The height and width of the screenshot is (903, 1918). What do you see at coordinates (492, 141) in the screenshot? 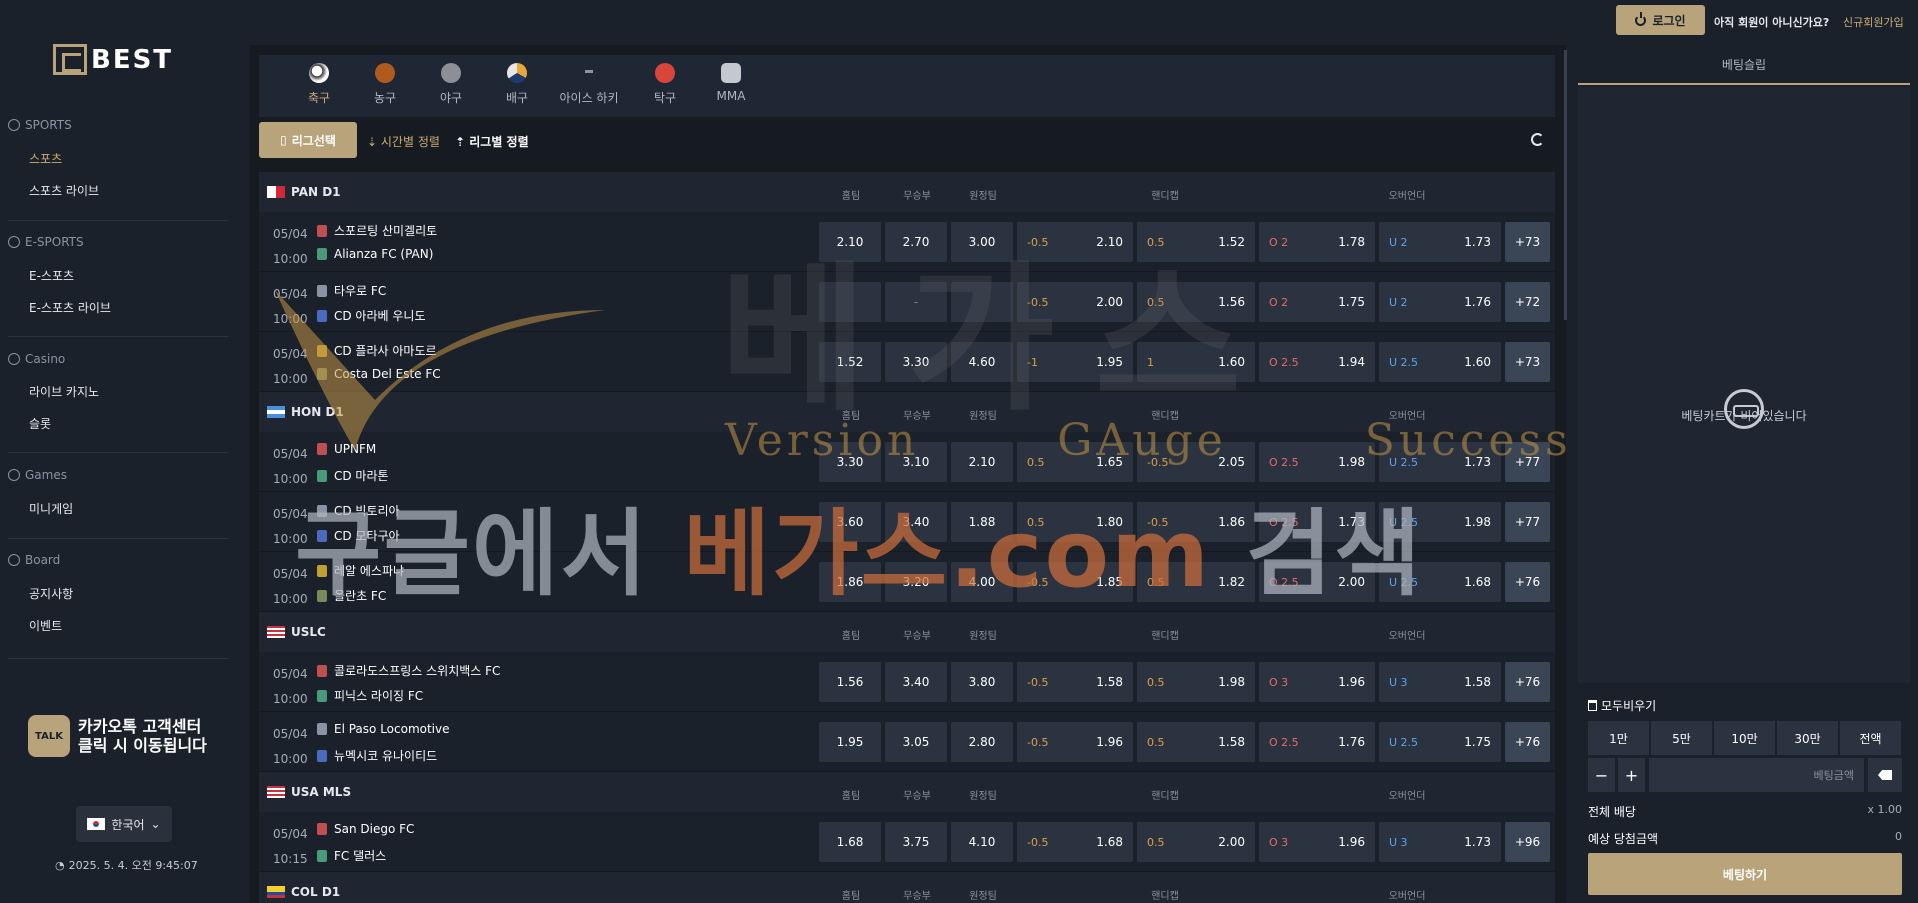
I see `sort-by-league: ⇡ 리그별 정렬` at bounding box center [492, 141].